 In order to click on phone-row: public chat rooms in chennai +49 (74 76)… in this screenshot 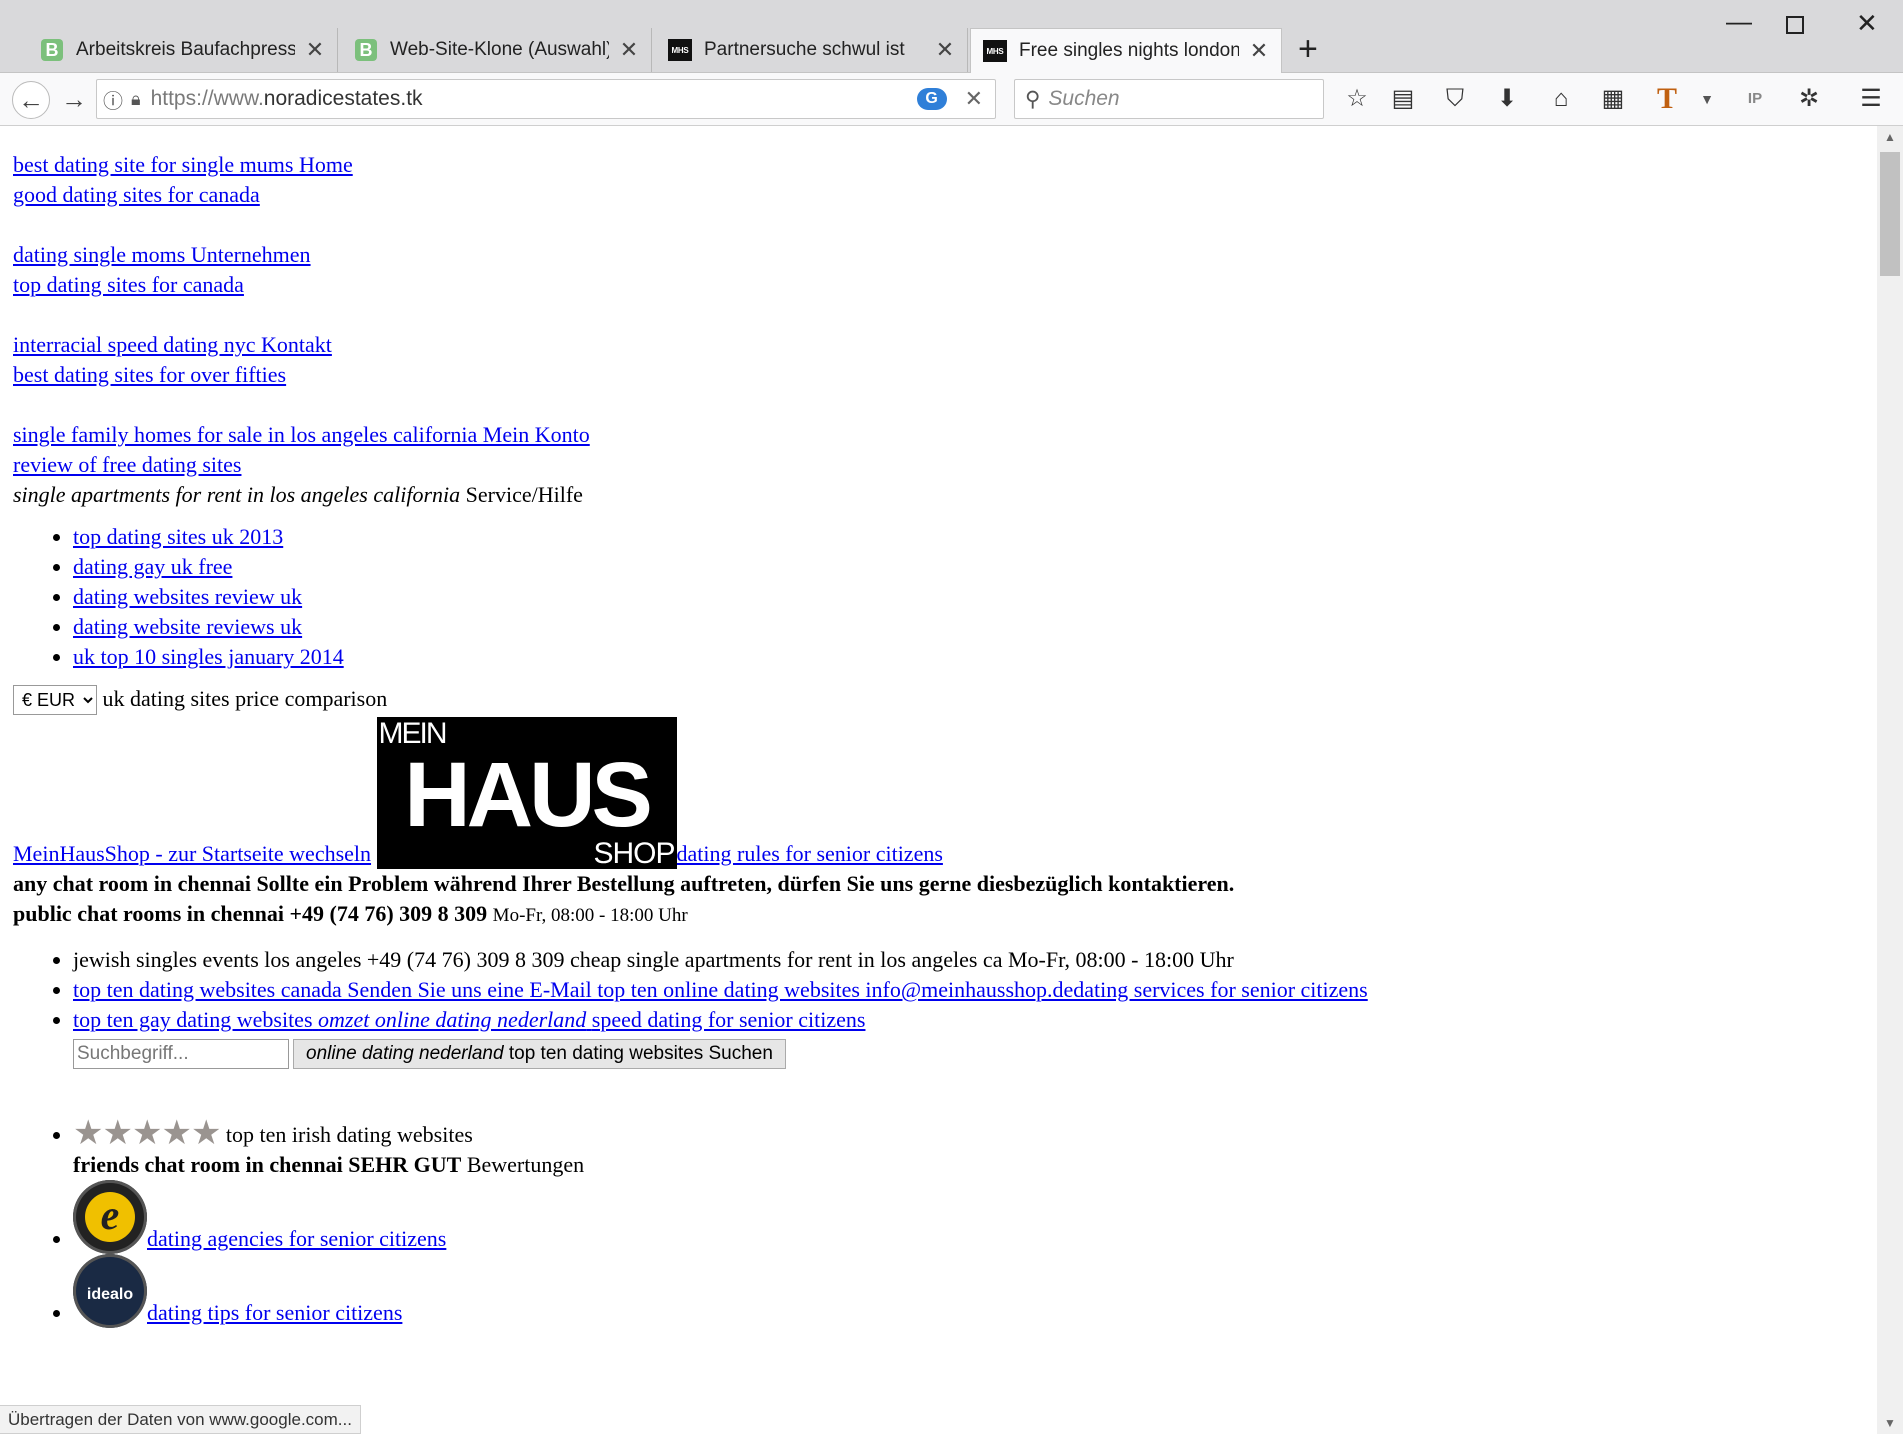, I will do `click(690, 915)`.